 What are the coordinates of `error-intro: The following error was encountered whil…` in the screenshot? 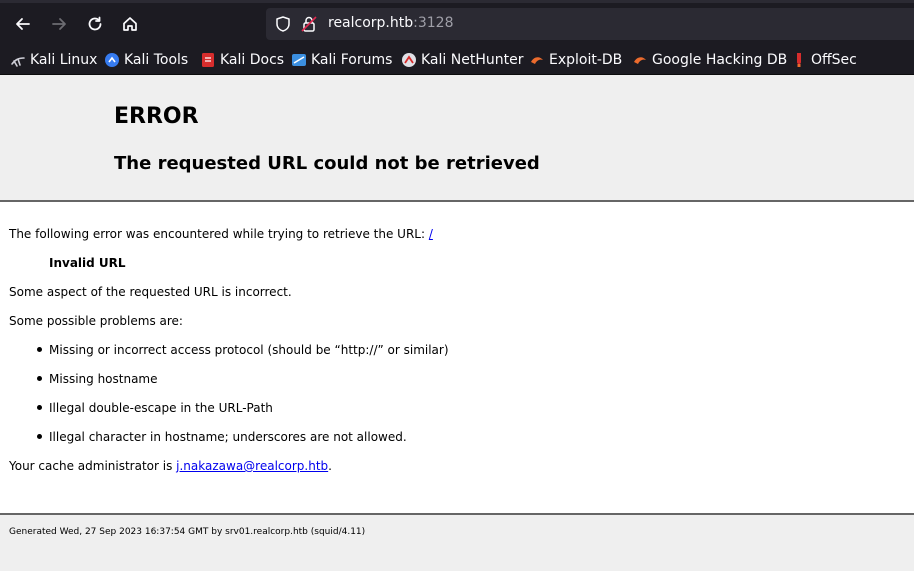 It's located at (221, 234).